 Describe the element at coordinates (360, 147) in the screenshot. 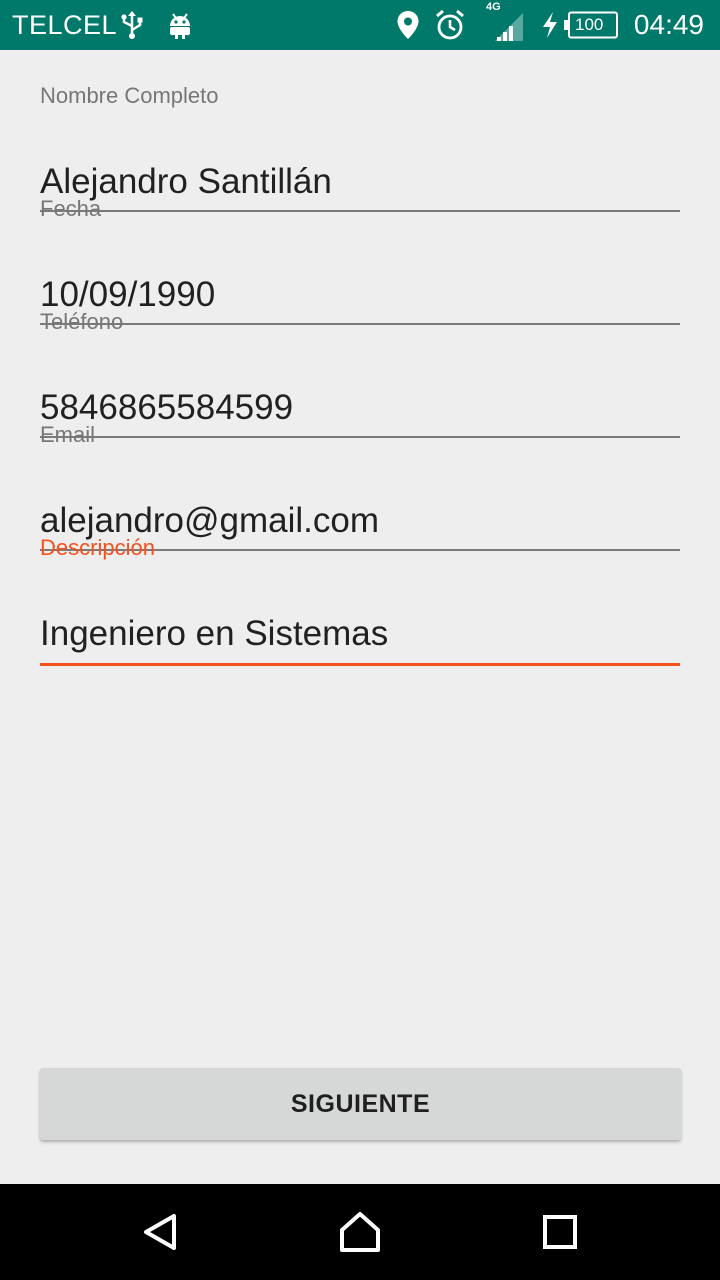

I see `full-name-field: Nombre Completo Alejandro Santillán` at that location.